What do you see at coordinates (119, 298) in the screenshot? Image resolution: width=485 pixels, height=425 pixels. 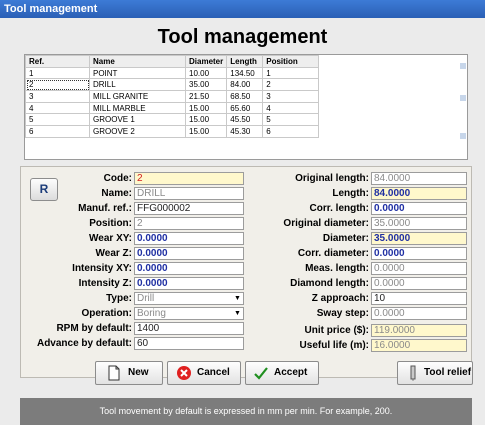 I see `type-label: Type:` at bounding box center [119, 298].